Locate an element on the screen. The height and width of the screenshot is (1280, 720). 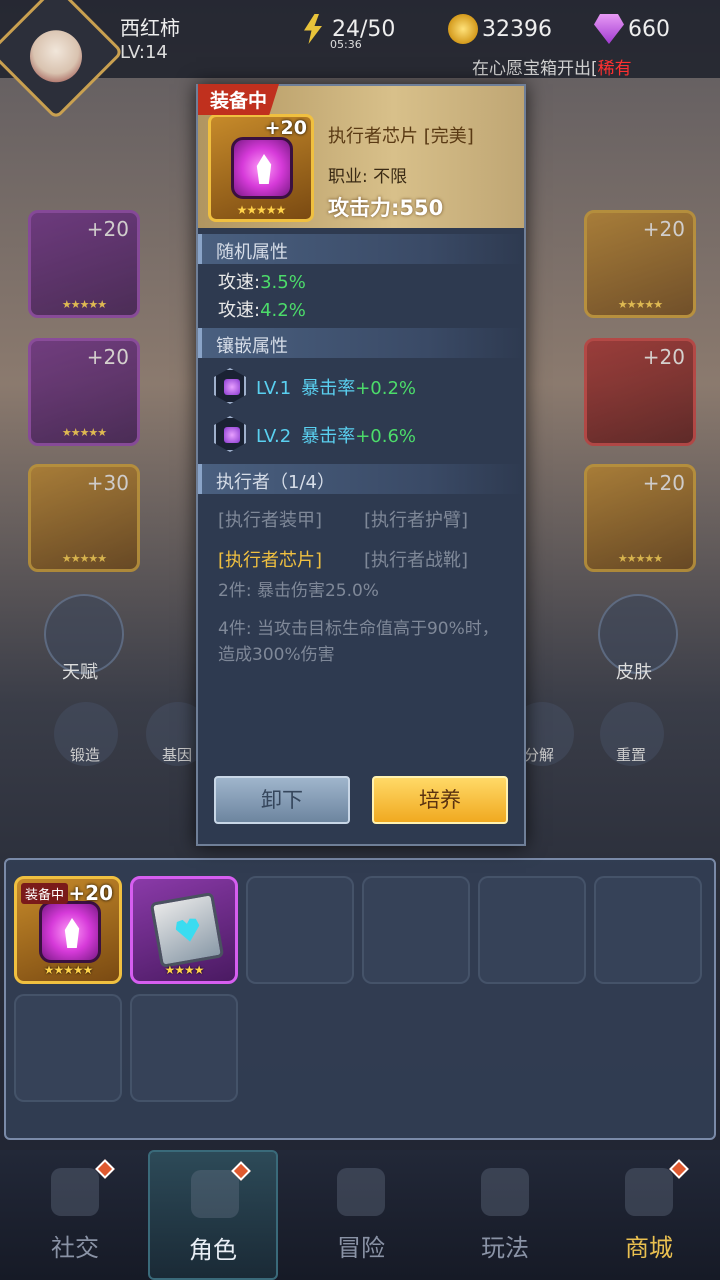
gem-counter: 660 is located at coordinates (632, 29).